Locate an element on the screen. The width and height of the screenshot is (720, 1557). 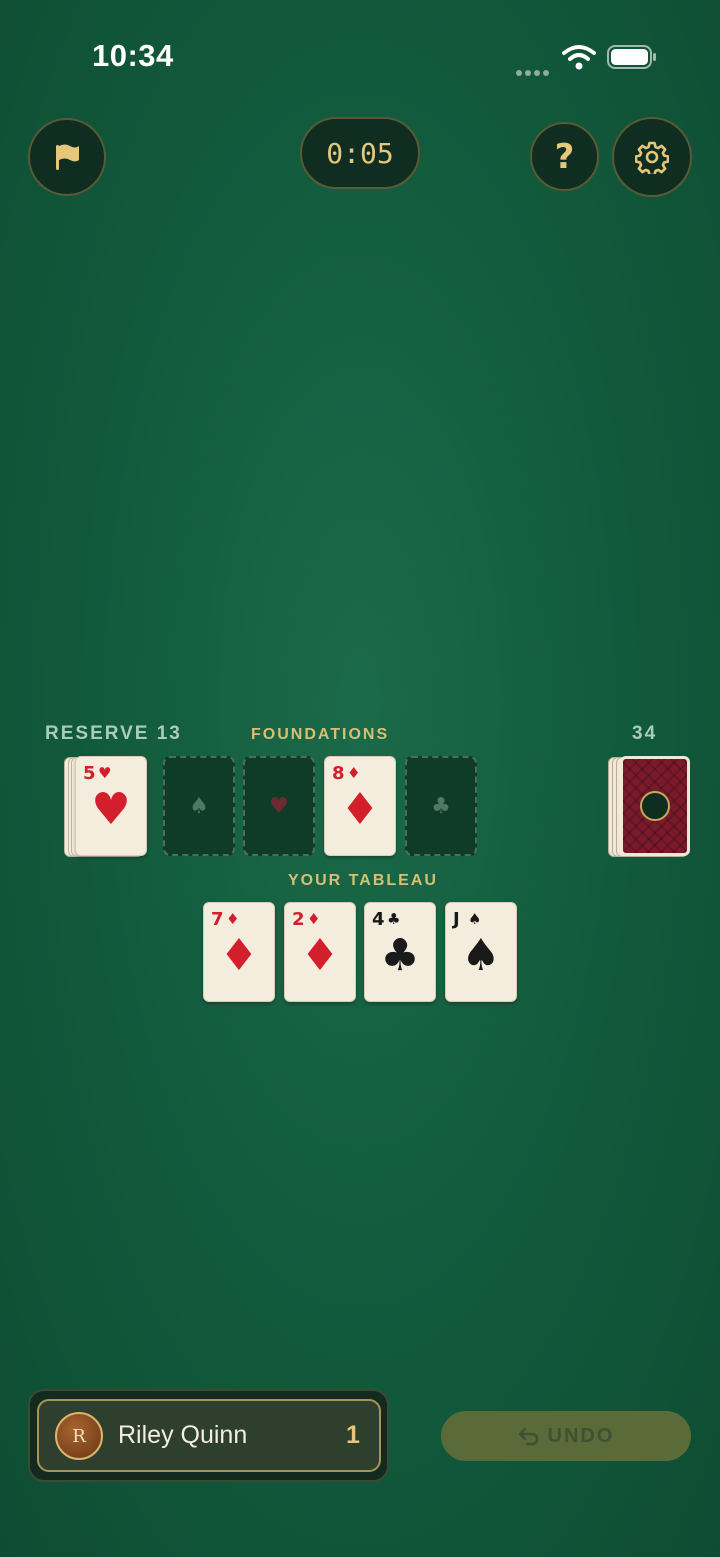
card-rank: 8 is located at coordinates (338, 773).